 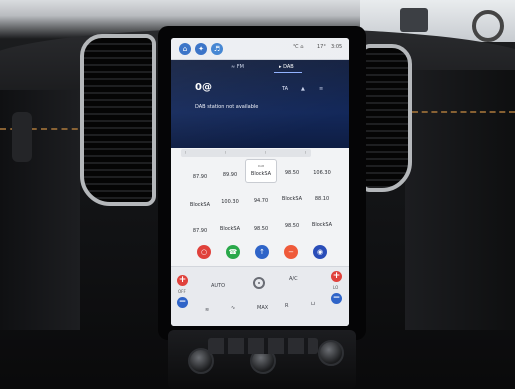 I want to click on app-dock: ○ ☎ ↑ − ◉, so click(x=262, y=253).